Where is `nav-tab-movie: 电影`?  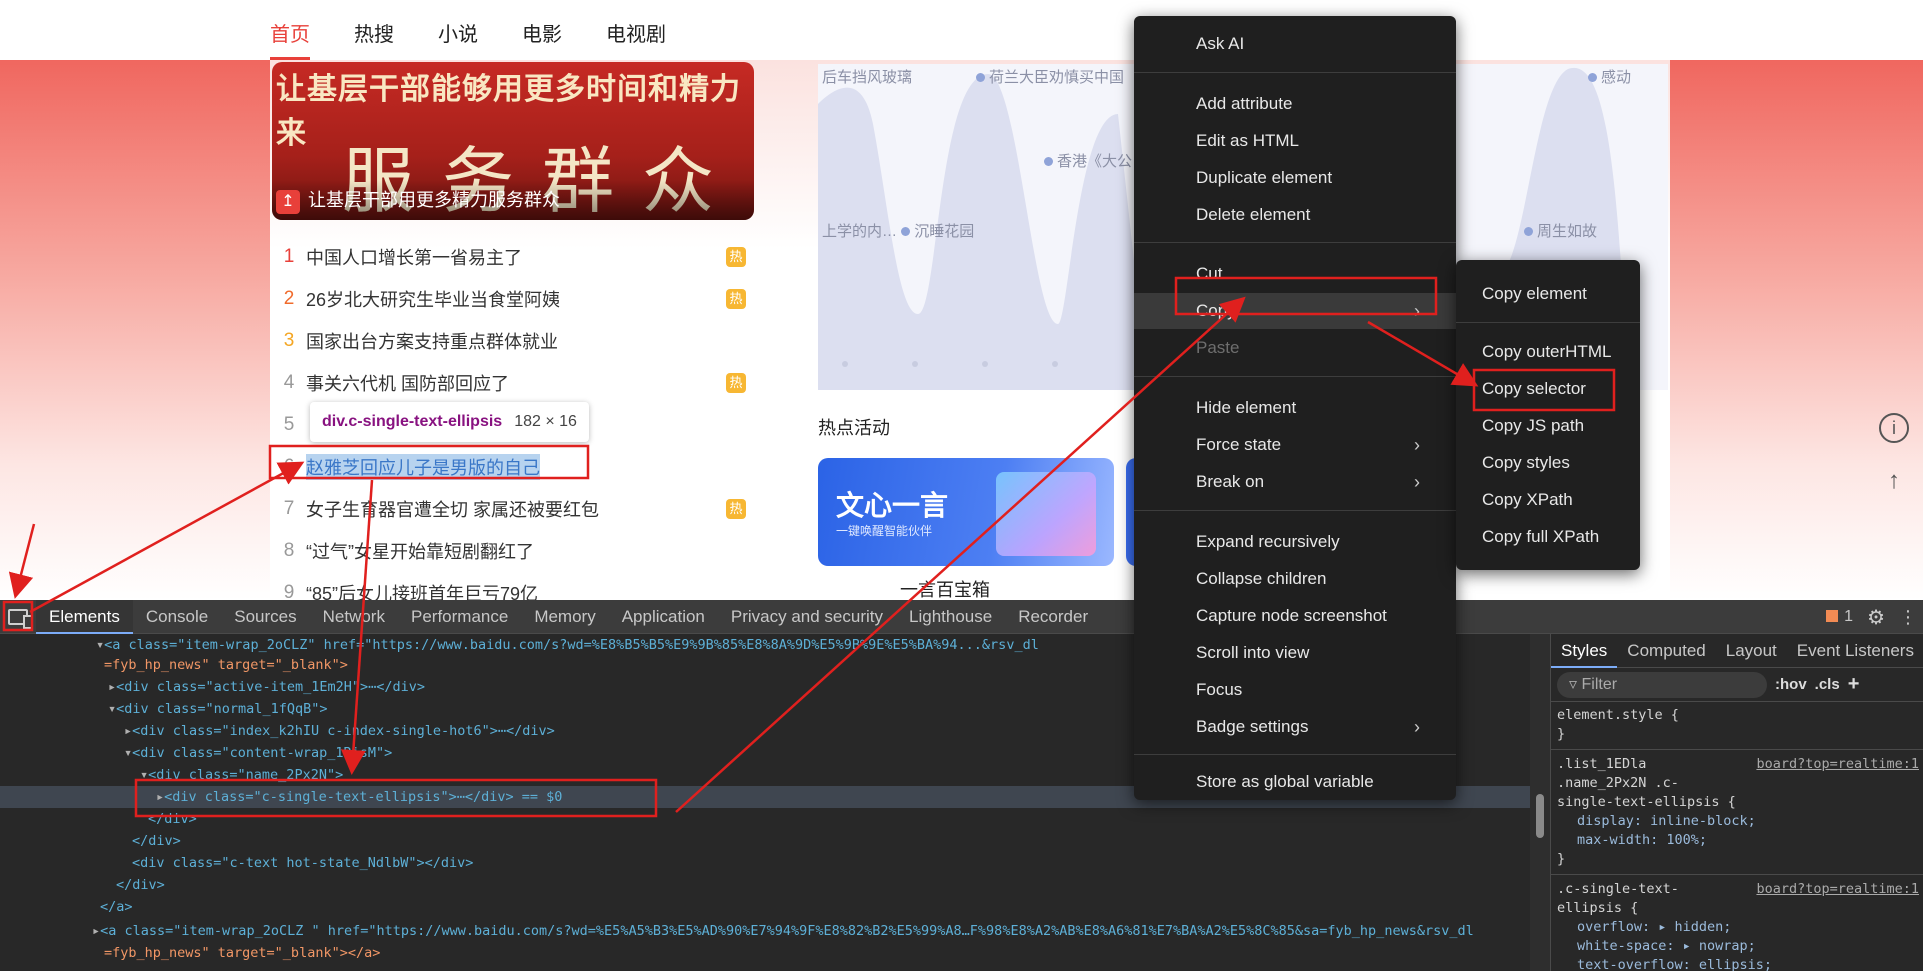
nav-tab-movie: 电影 is located at coordinates (542, 39).